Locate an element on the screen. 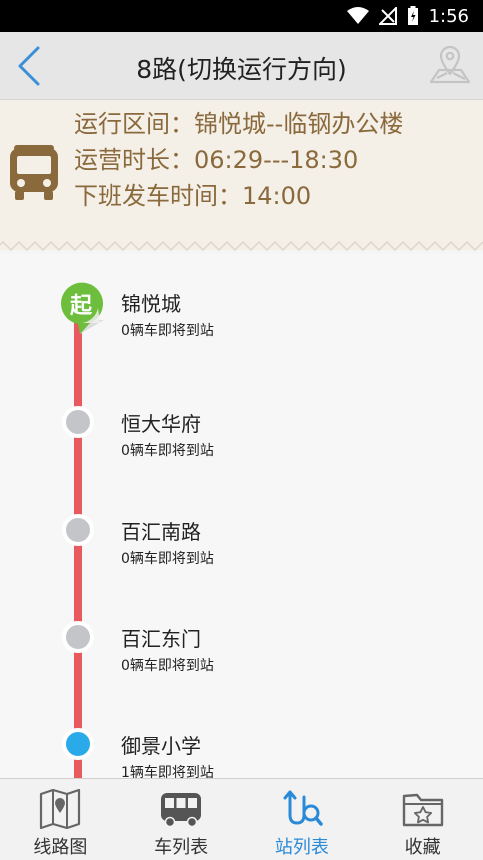  stop-item: 百汇东门 0辆车即将到站 is located at coordinates (241, 650).